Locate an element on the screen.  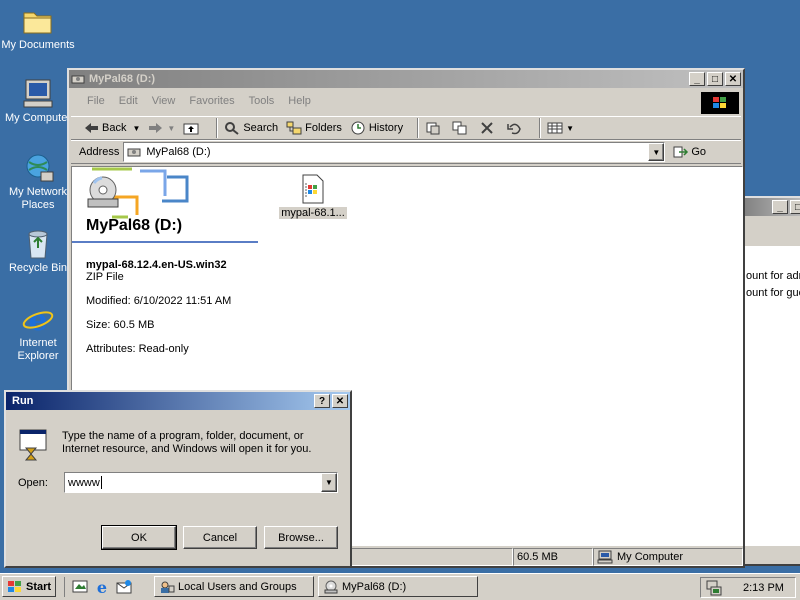
menu-tools: Tools is located at coordinates (262, 101).